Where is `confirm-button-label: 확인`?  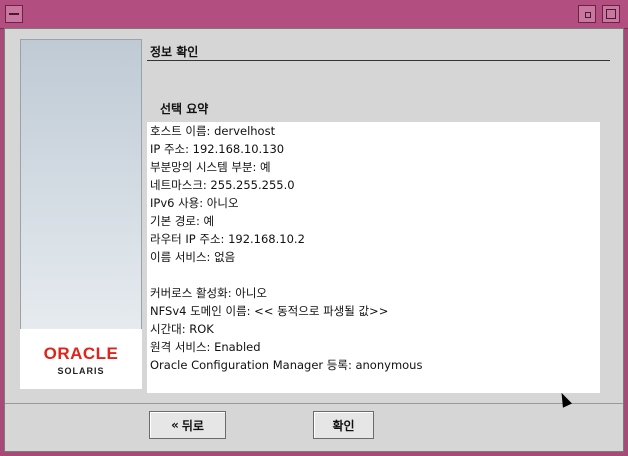 confirm-button-label: 확인 is located at coordinates (343, 425).